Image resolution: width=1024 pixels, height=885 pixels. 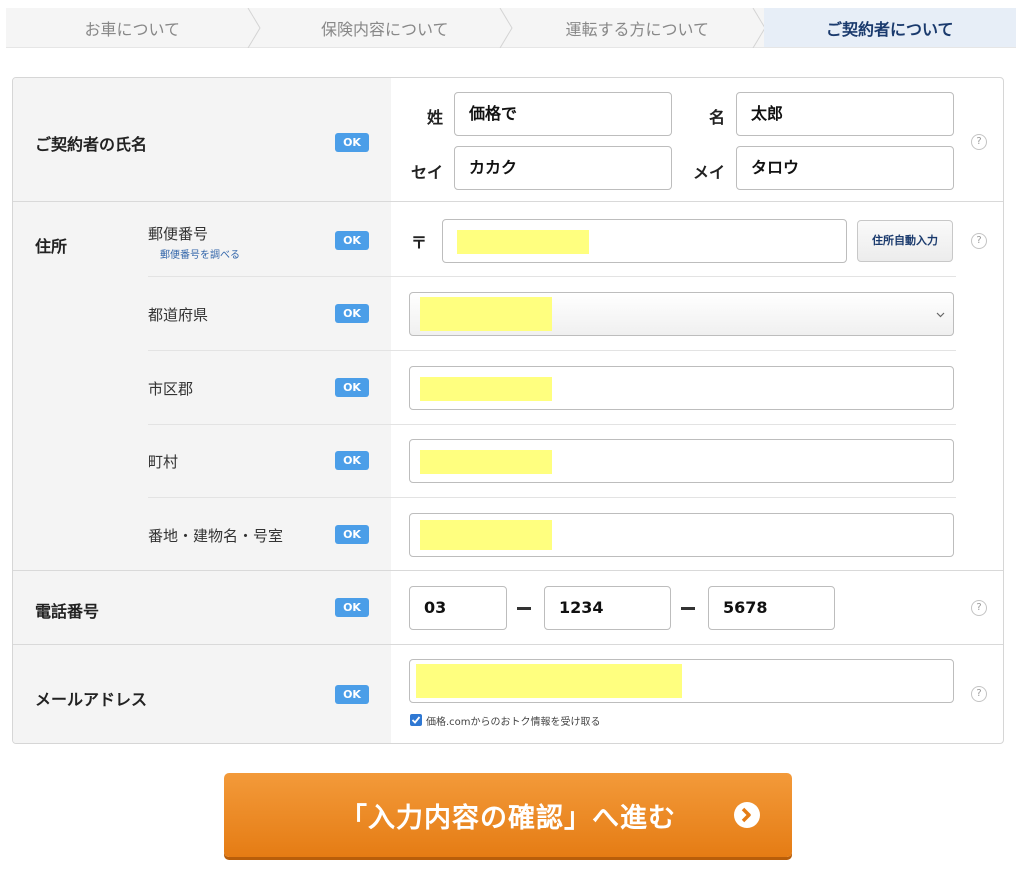 What do you see at coordinates (940, 315) in the screenshot?
I see `chevron-down-icon` at bounding box center [940, 315].